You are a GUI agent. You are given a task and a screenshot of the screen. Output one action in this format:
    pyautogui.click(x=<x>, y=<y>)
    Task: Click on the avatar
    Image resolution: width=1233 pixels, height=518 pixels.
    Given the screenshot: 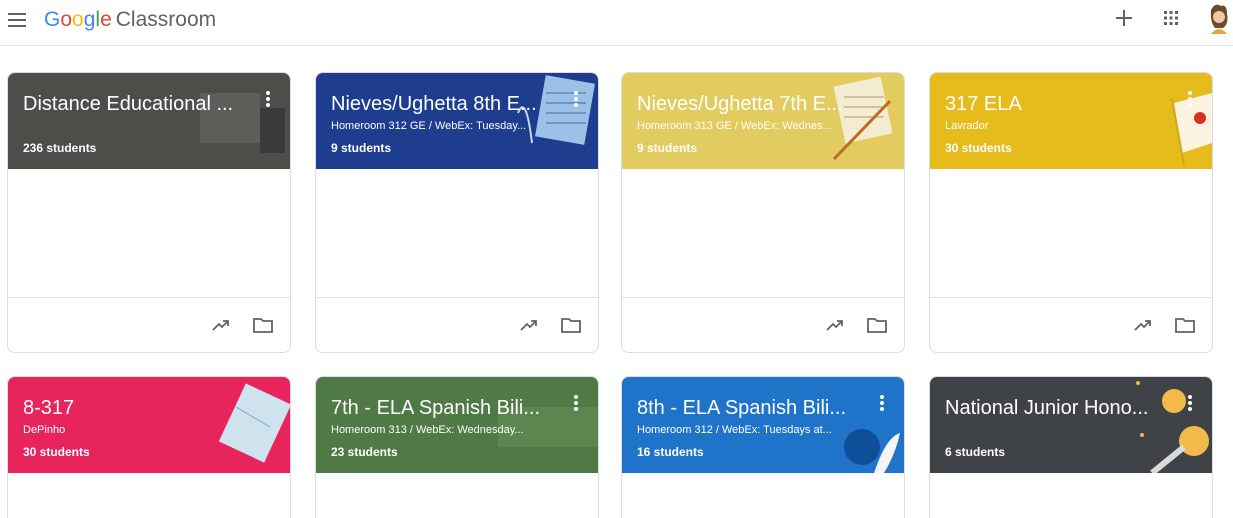 What is the action you would take?
    pyautogui.click(x=1219, y=18)
    